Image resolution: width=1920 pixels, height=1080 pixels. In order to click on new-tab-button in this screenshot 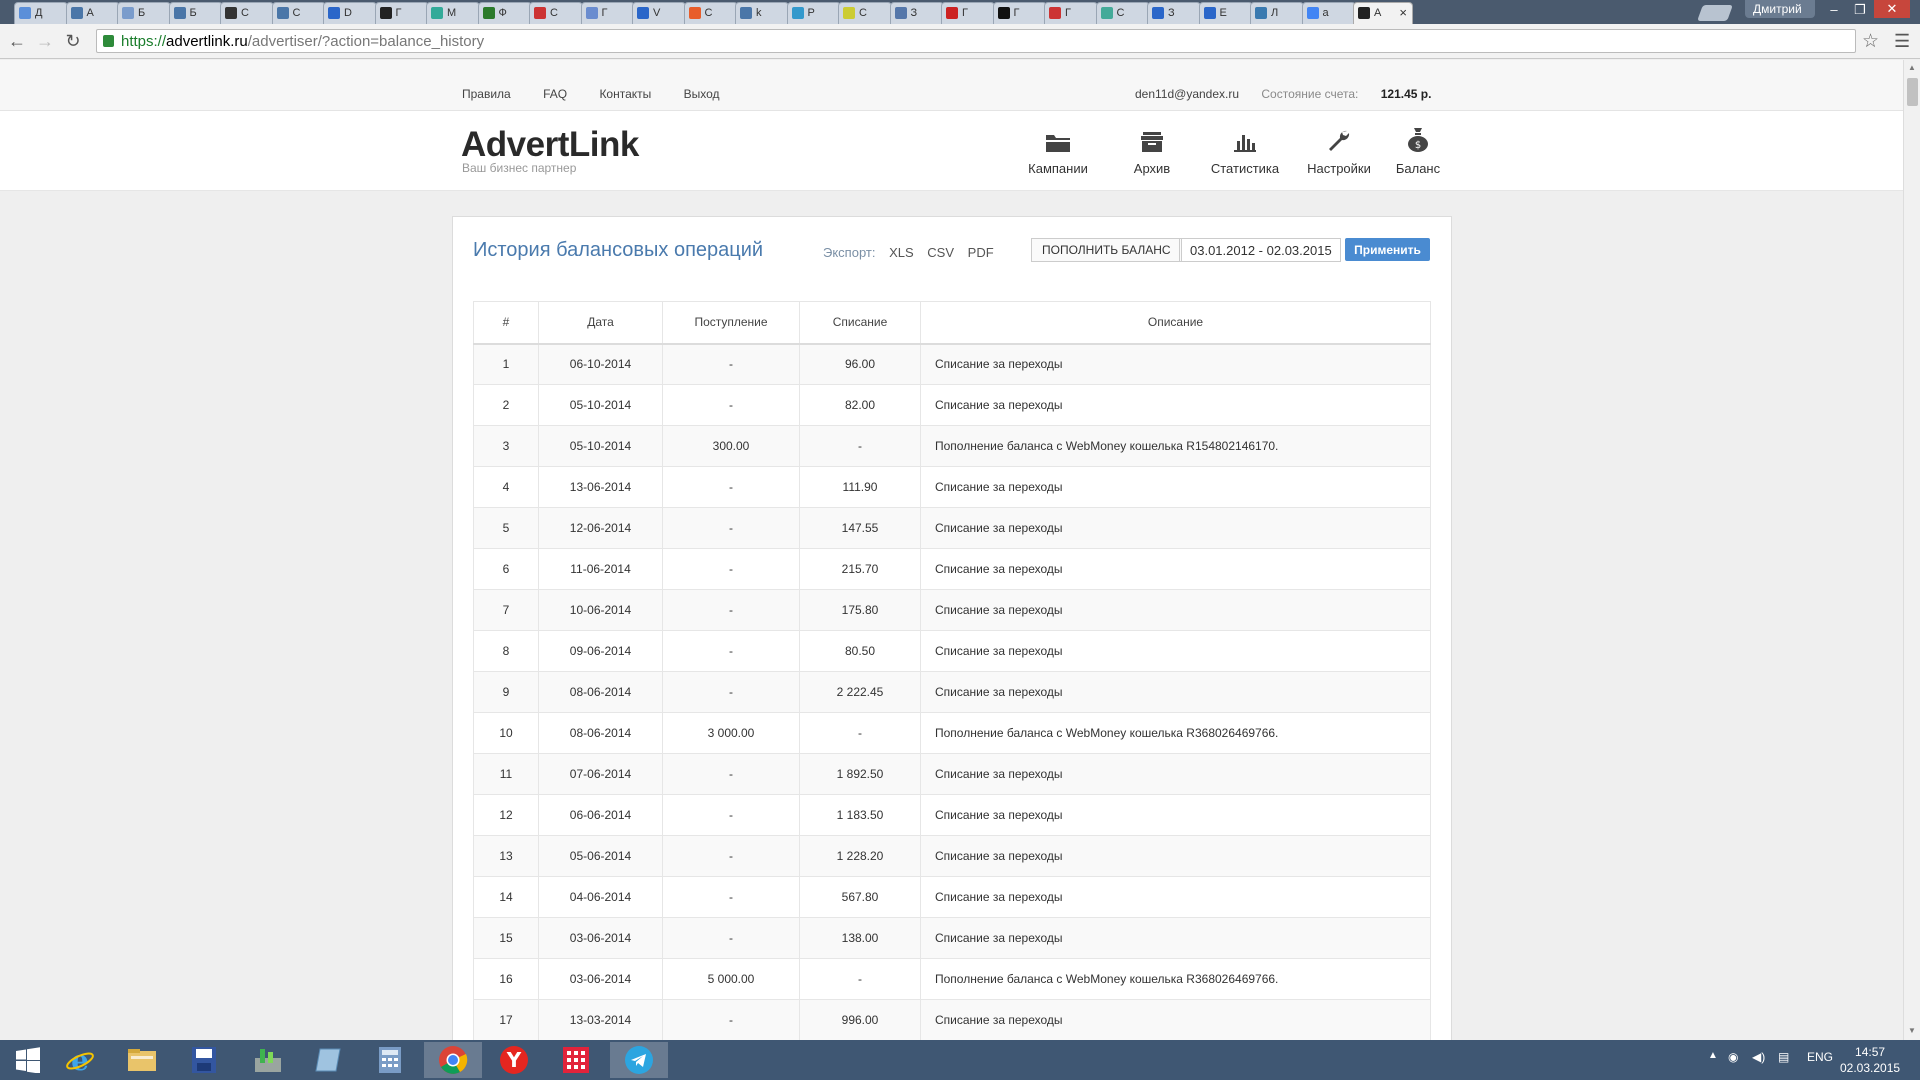, I will do `click(1715, 13)`.